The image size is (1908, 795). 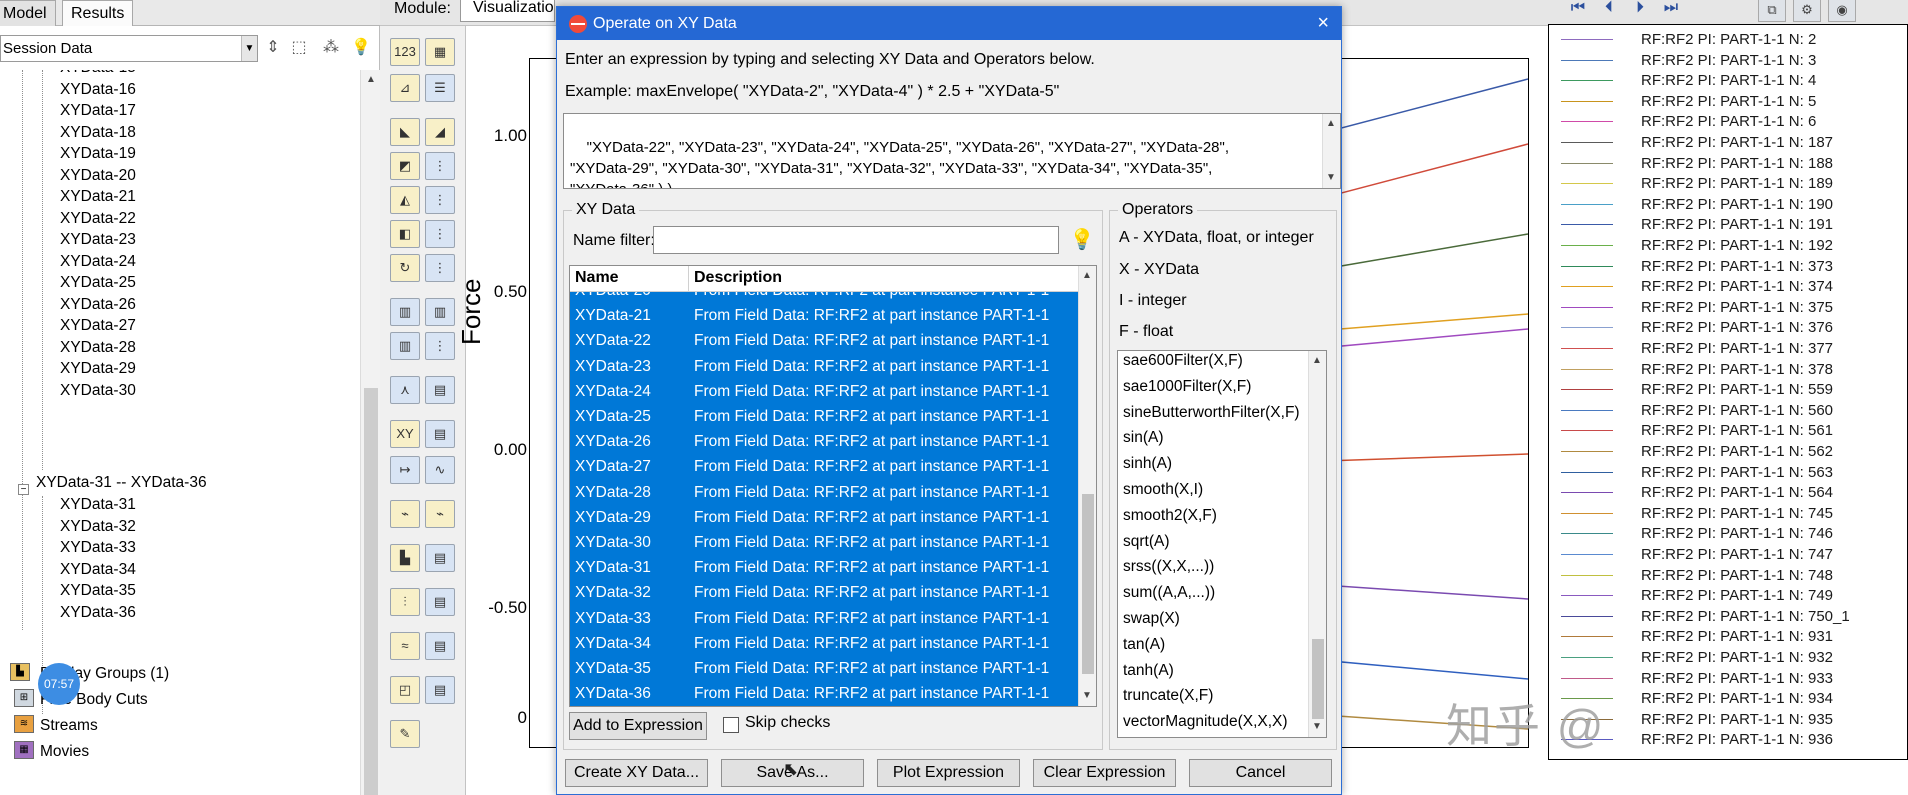 What do you see at coordinates (405, 514) in the screenshot?
I see `stream-tool-icon: ⌁` at bounding box center [405, 514].